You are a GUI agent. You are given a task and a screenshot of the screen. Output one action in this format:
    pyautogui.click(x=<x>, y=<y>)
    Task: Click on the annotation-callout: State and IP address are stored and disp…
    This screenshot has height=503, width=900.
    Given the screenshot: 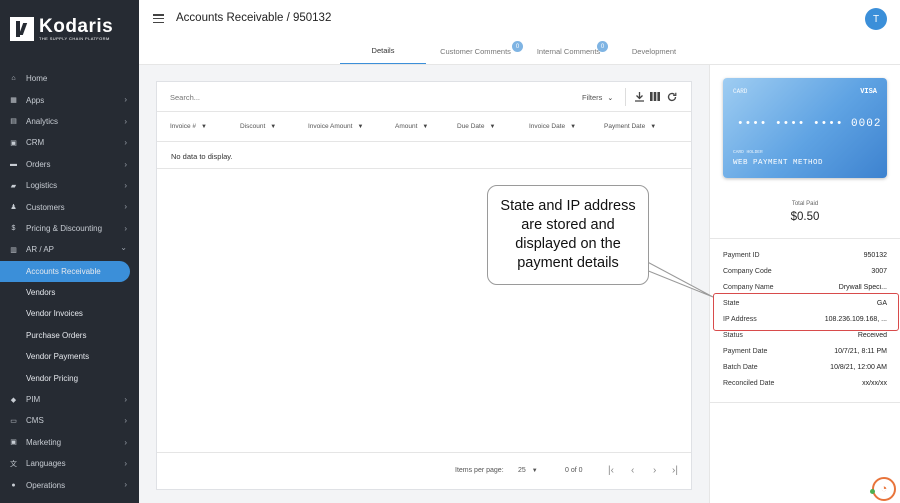 What is the action you would take?
    pyautogui.click(x=568, y=235)
    